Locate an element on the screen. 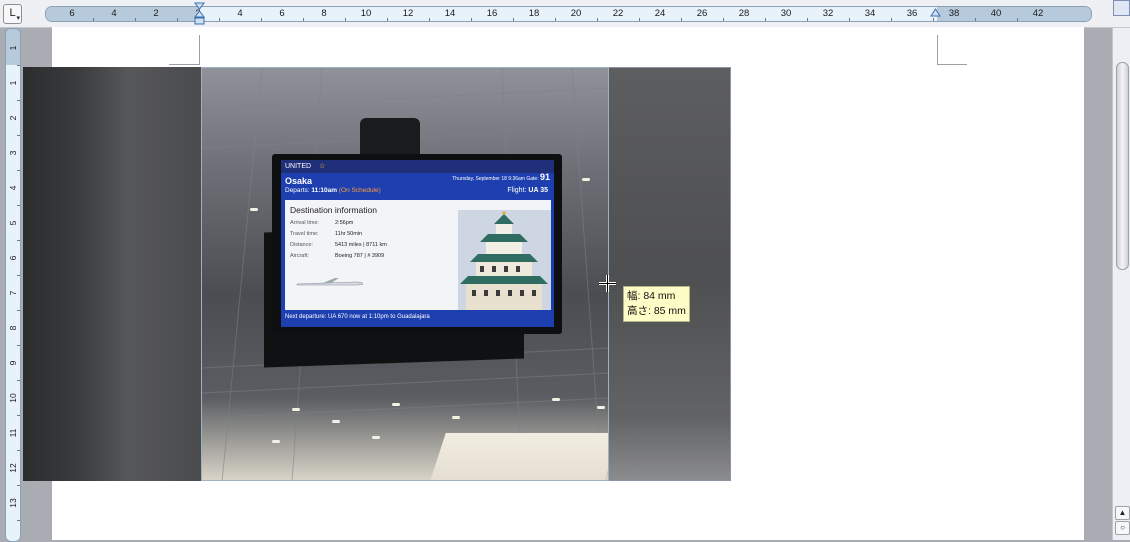 The height and width of the screenshot is (542, 1130). departs-label: Departs: is located at coordinates (297, 190).